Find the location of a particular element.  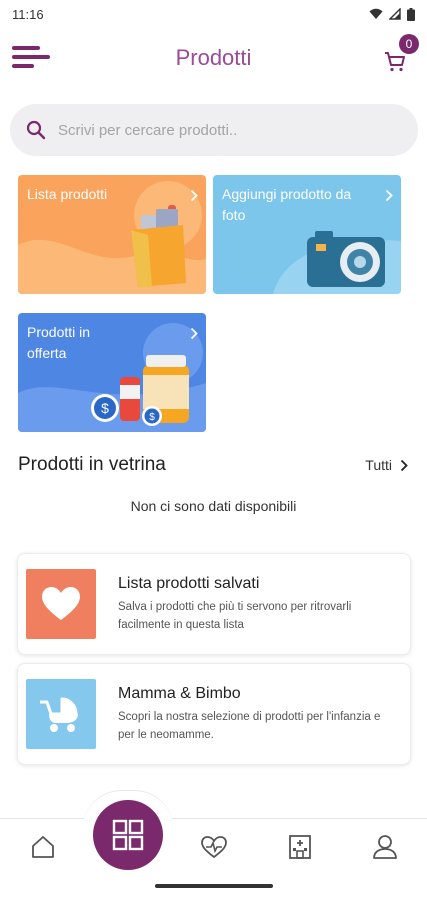

nav-health is located at coordinates (214, 847).